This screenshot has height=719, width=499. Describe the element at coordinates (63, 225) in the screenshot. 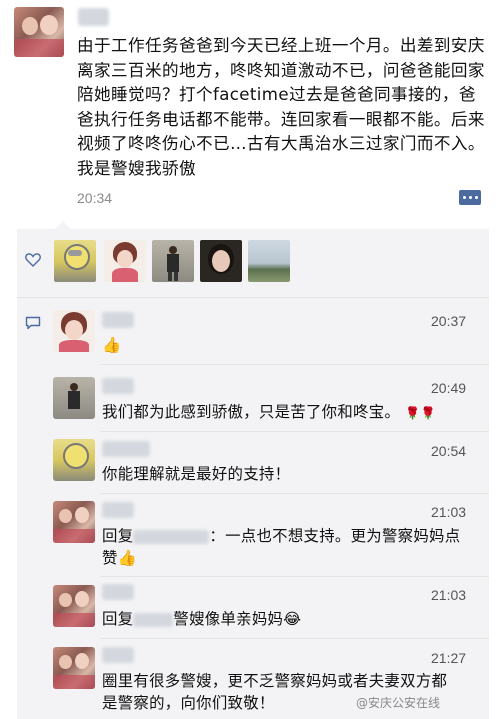

I see `panel-arrow` at that location.